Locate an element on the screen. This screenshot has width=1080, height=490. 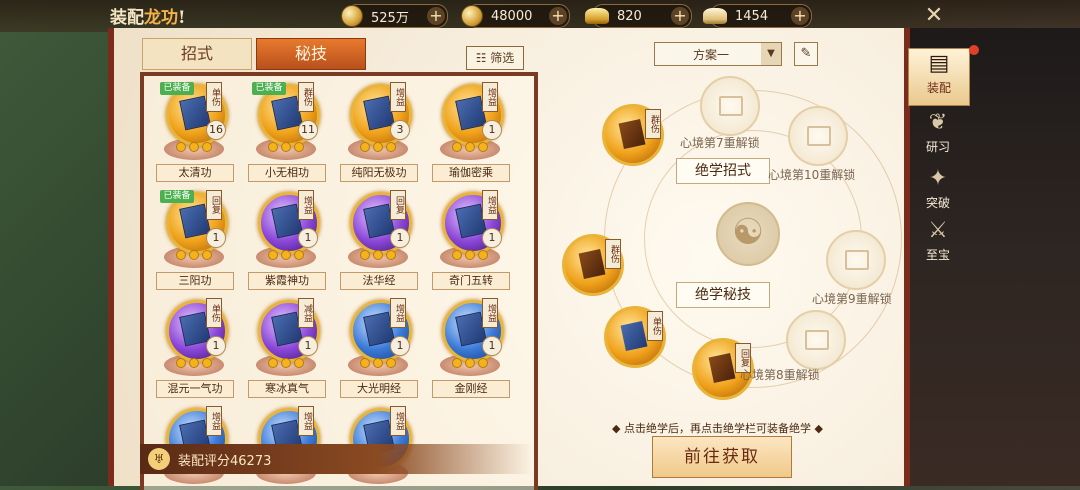
add-coins-button: + is located at coordinates (436, 16).